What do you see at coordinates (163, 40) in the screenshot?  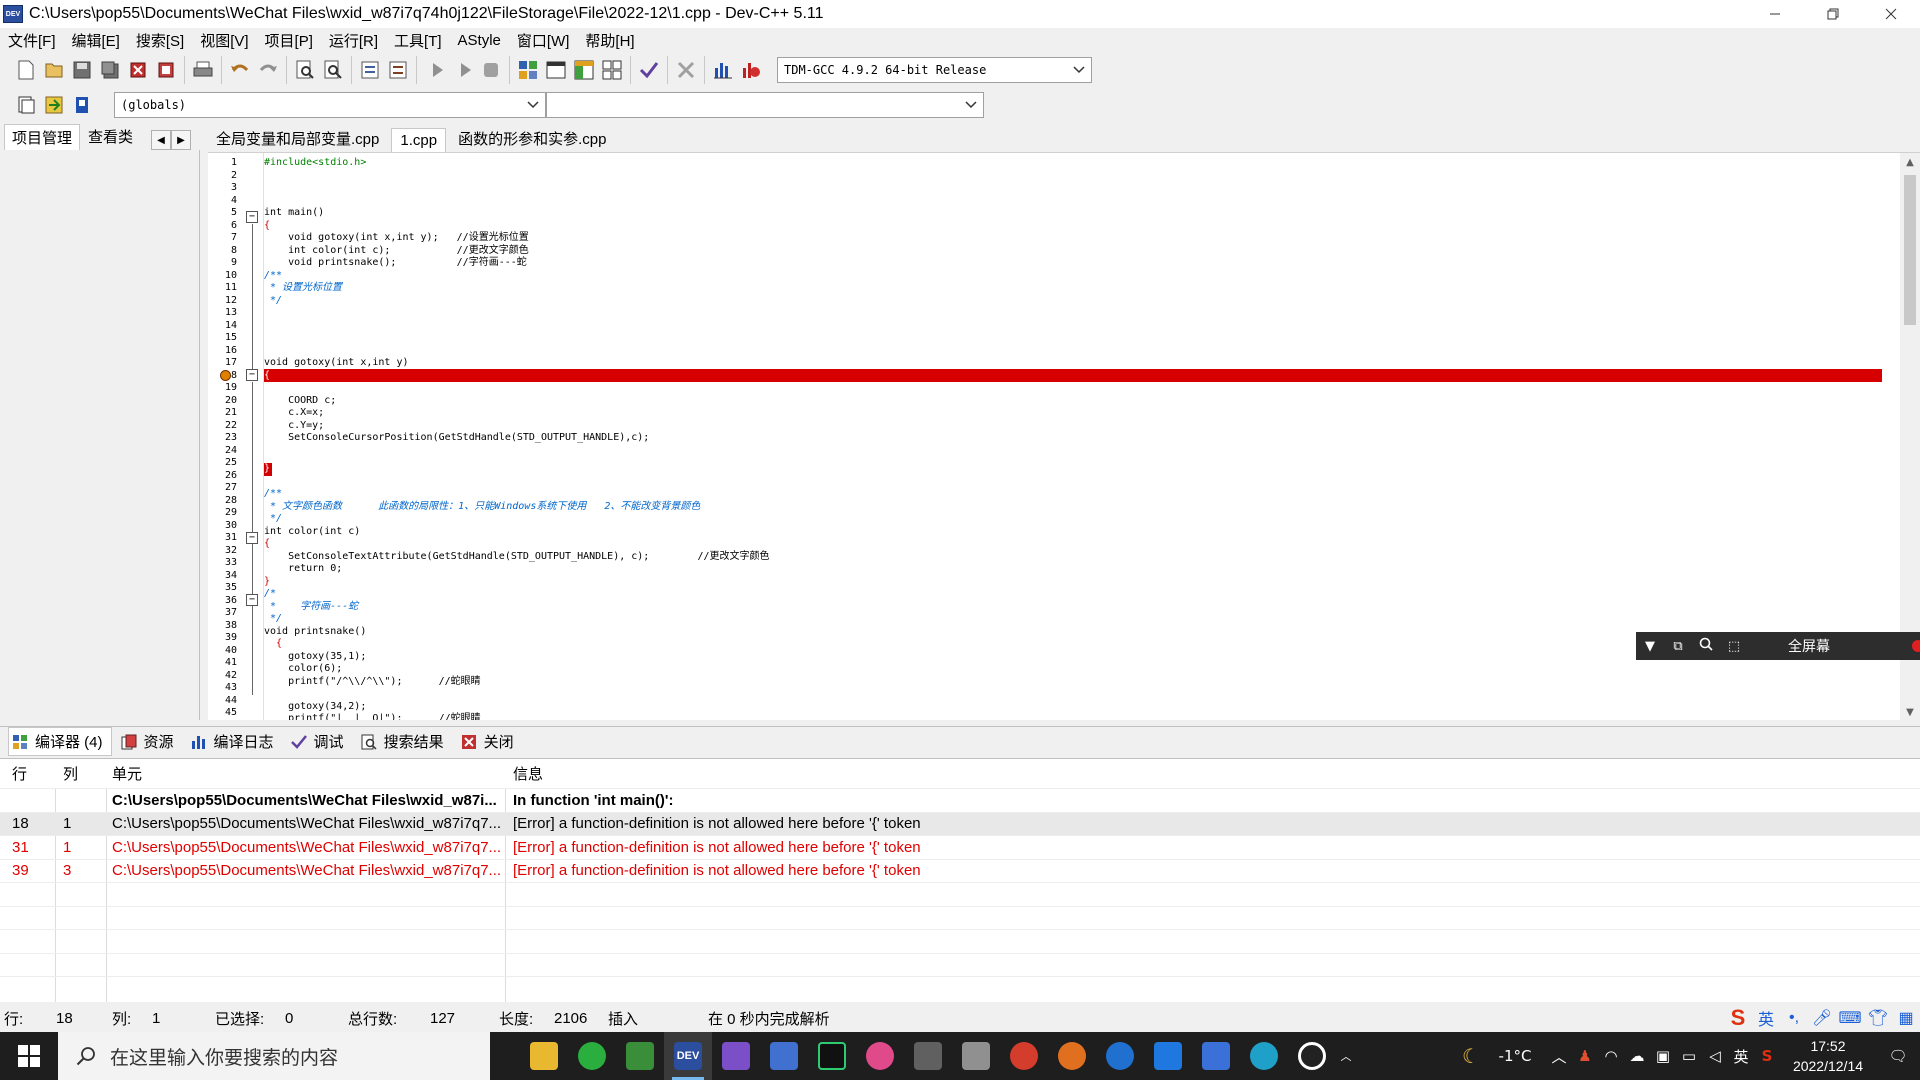 I see `menu-search: 搜索[S]` at bounding box center [163, 40].